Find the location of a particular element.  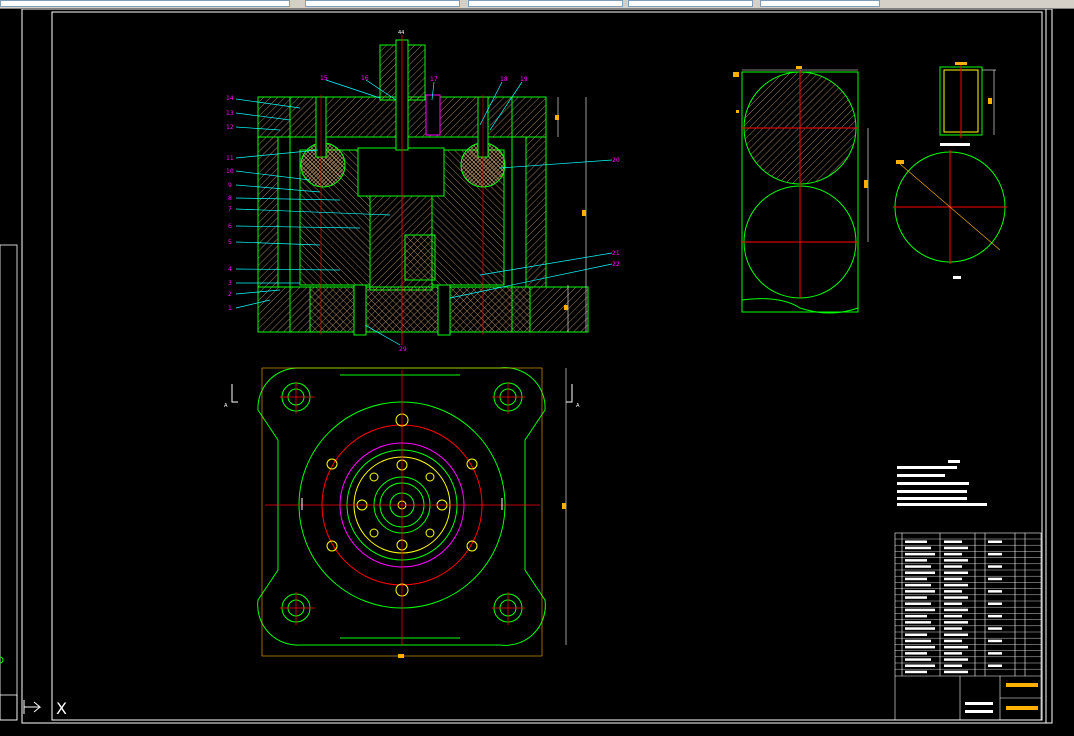

part-label-21: 21 is located at coordinates (616, 253).